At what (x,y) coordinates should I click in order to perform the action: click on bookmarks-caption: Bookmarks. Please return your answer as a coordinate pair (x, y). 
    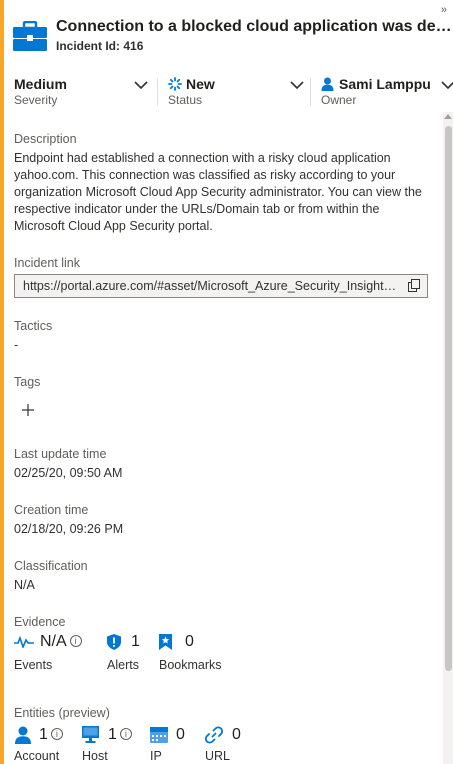
    Looking at the image, I should click on (190, 665).